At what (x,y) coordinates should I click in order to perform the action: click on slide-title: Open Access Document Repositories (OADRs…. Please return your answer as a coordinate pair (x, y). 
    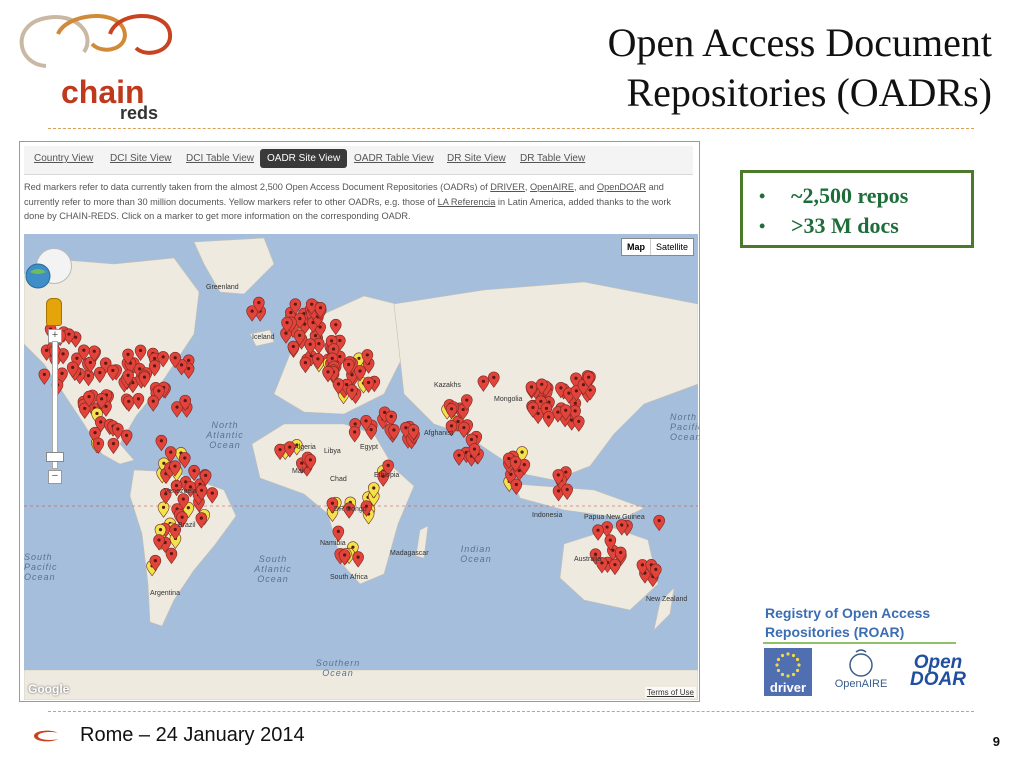
    Looking at the image, I should click on (692, 68).